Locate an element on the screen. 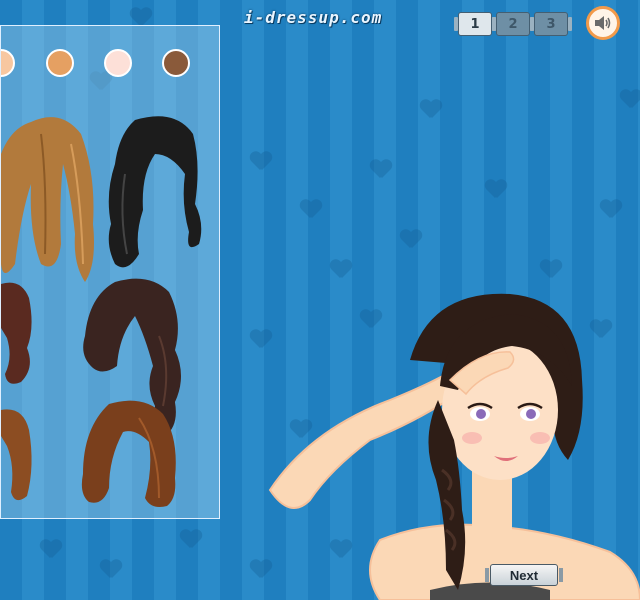 This screenshot has height=600, width=640. speaker-icon is located at coordinates (603, 23).